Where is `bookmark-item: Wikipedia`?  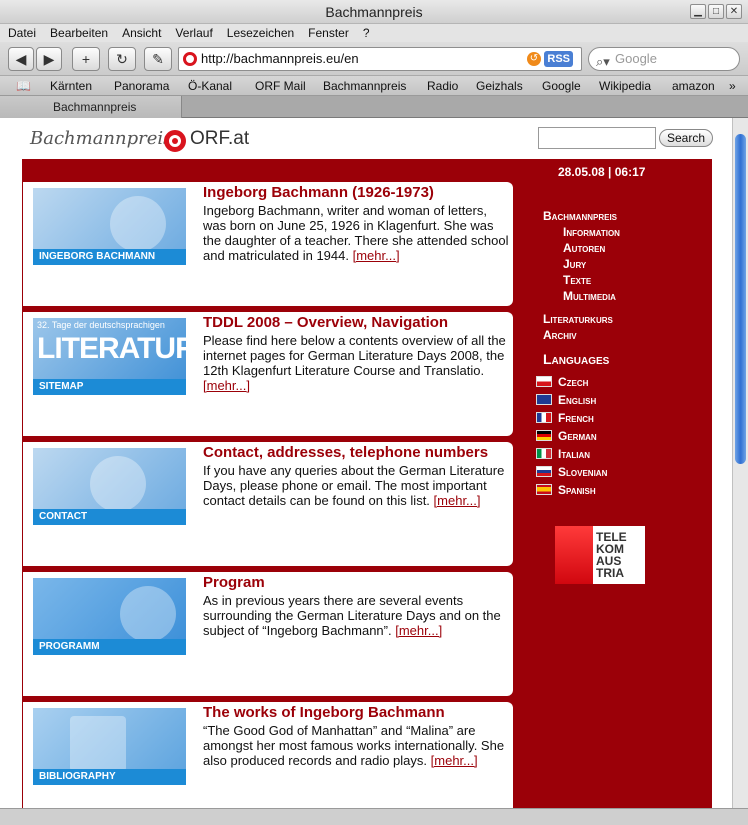
bookmark-item: Wikipedia is located at coordinates (625, 86).